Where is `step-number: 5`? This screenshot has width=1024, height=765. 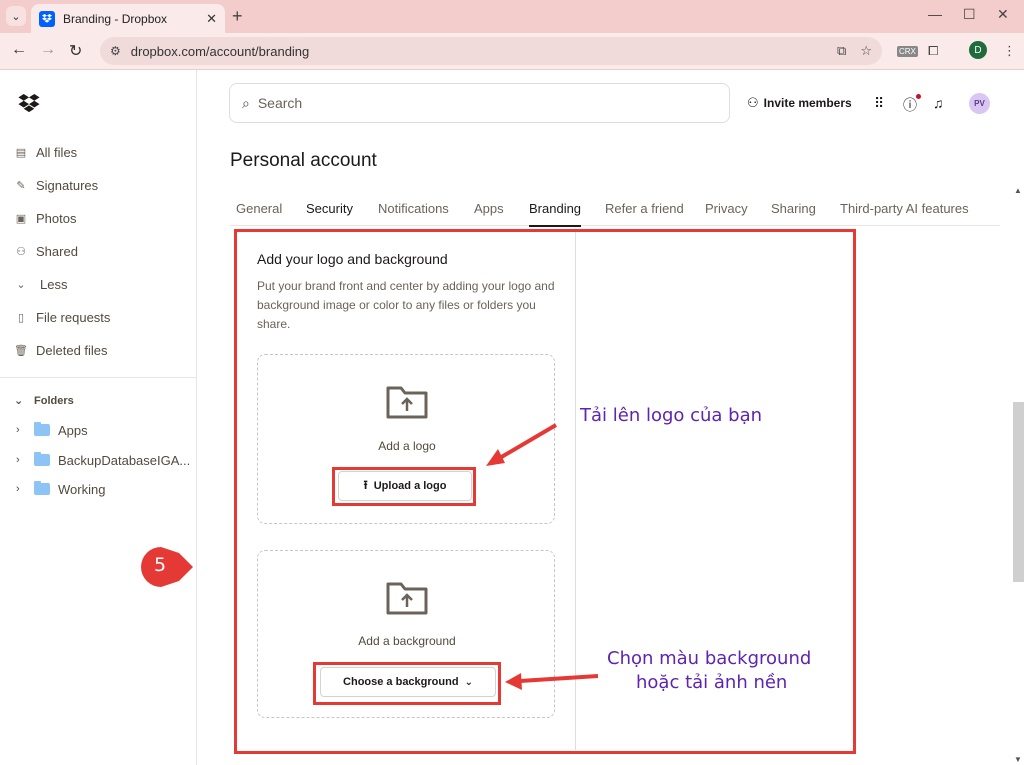 step-number: 5 is located at coordinates (160, 565).